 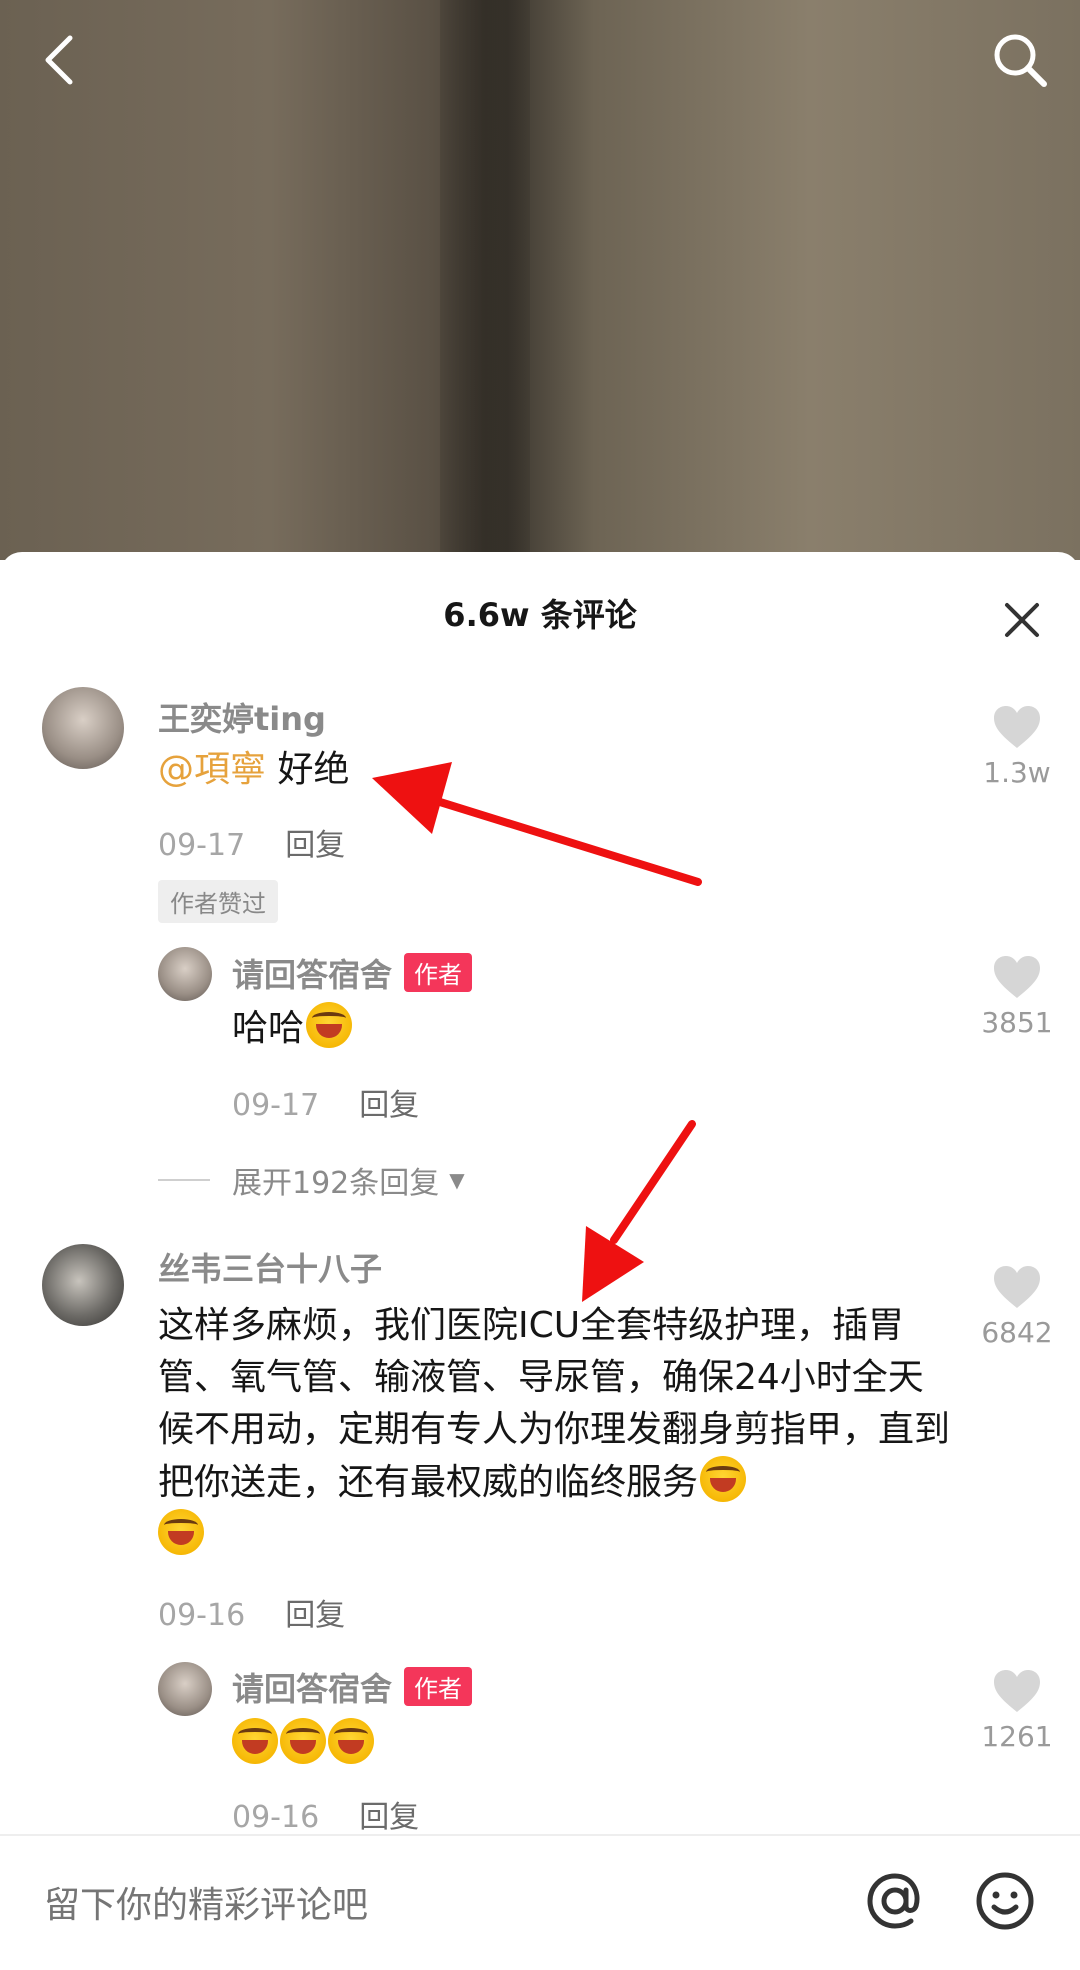 I want to click on mention-button, so click(x=895, y=1901).